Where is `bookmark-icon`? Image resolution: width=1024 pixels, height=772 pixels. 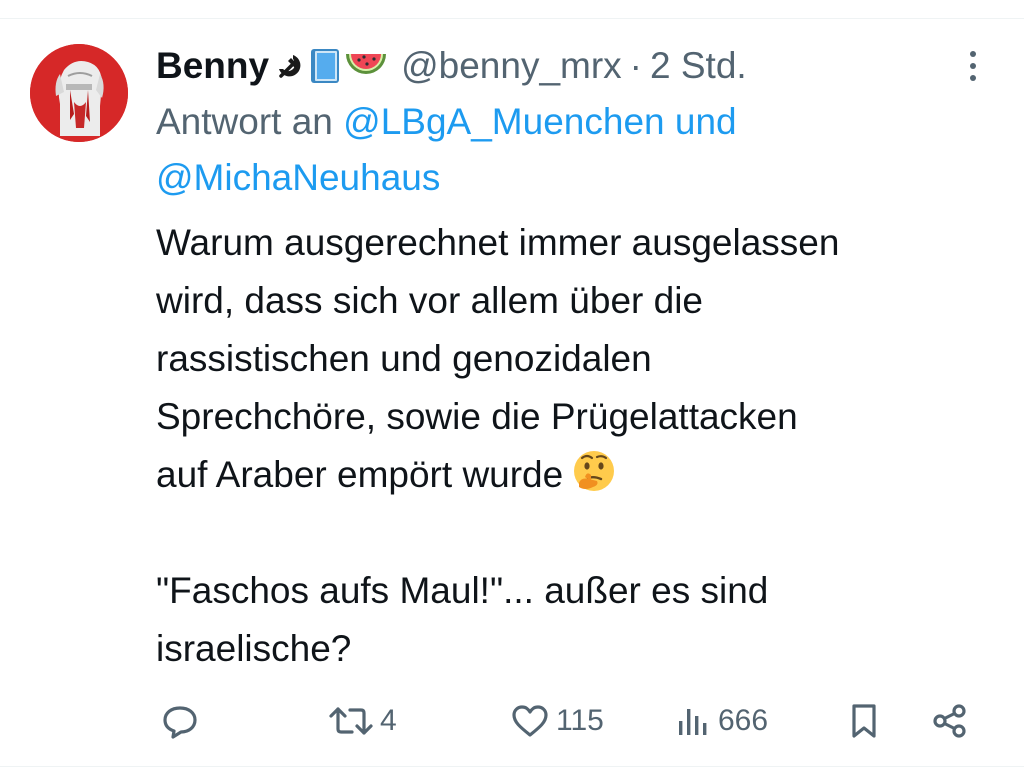 bookmark-icon is located at coordinates (864, 721).